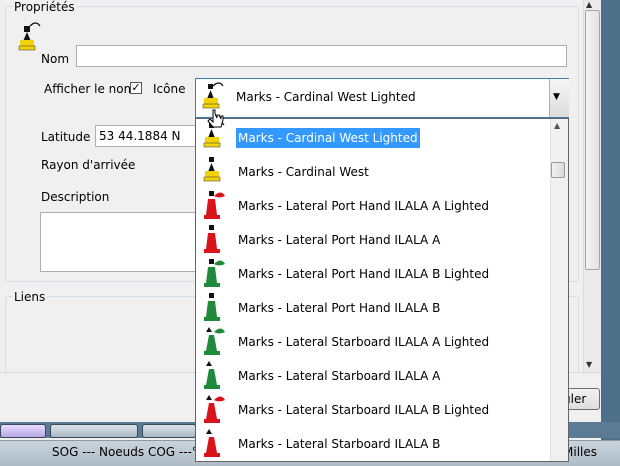 The width and height of the screenshot is (620, 466). What do you see at coordinates (589, 364) in the screenshot?
I see `scroll-down-icon: ▼` at bounding box center [589, 364].